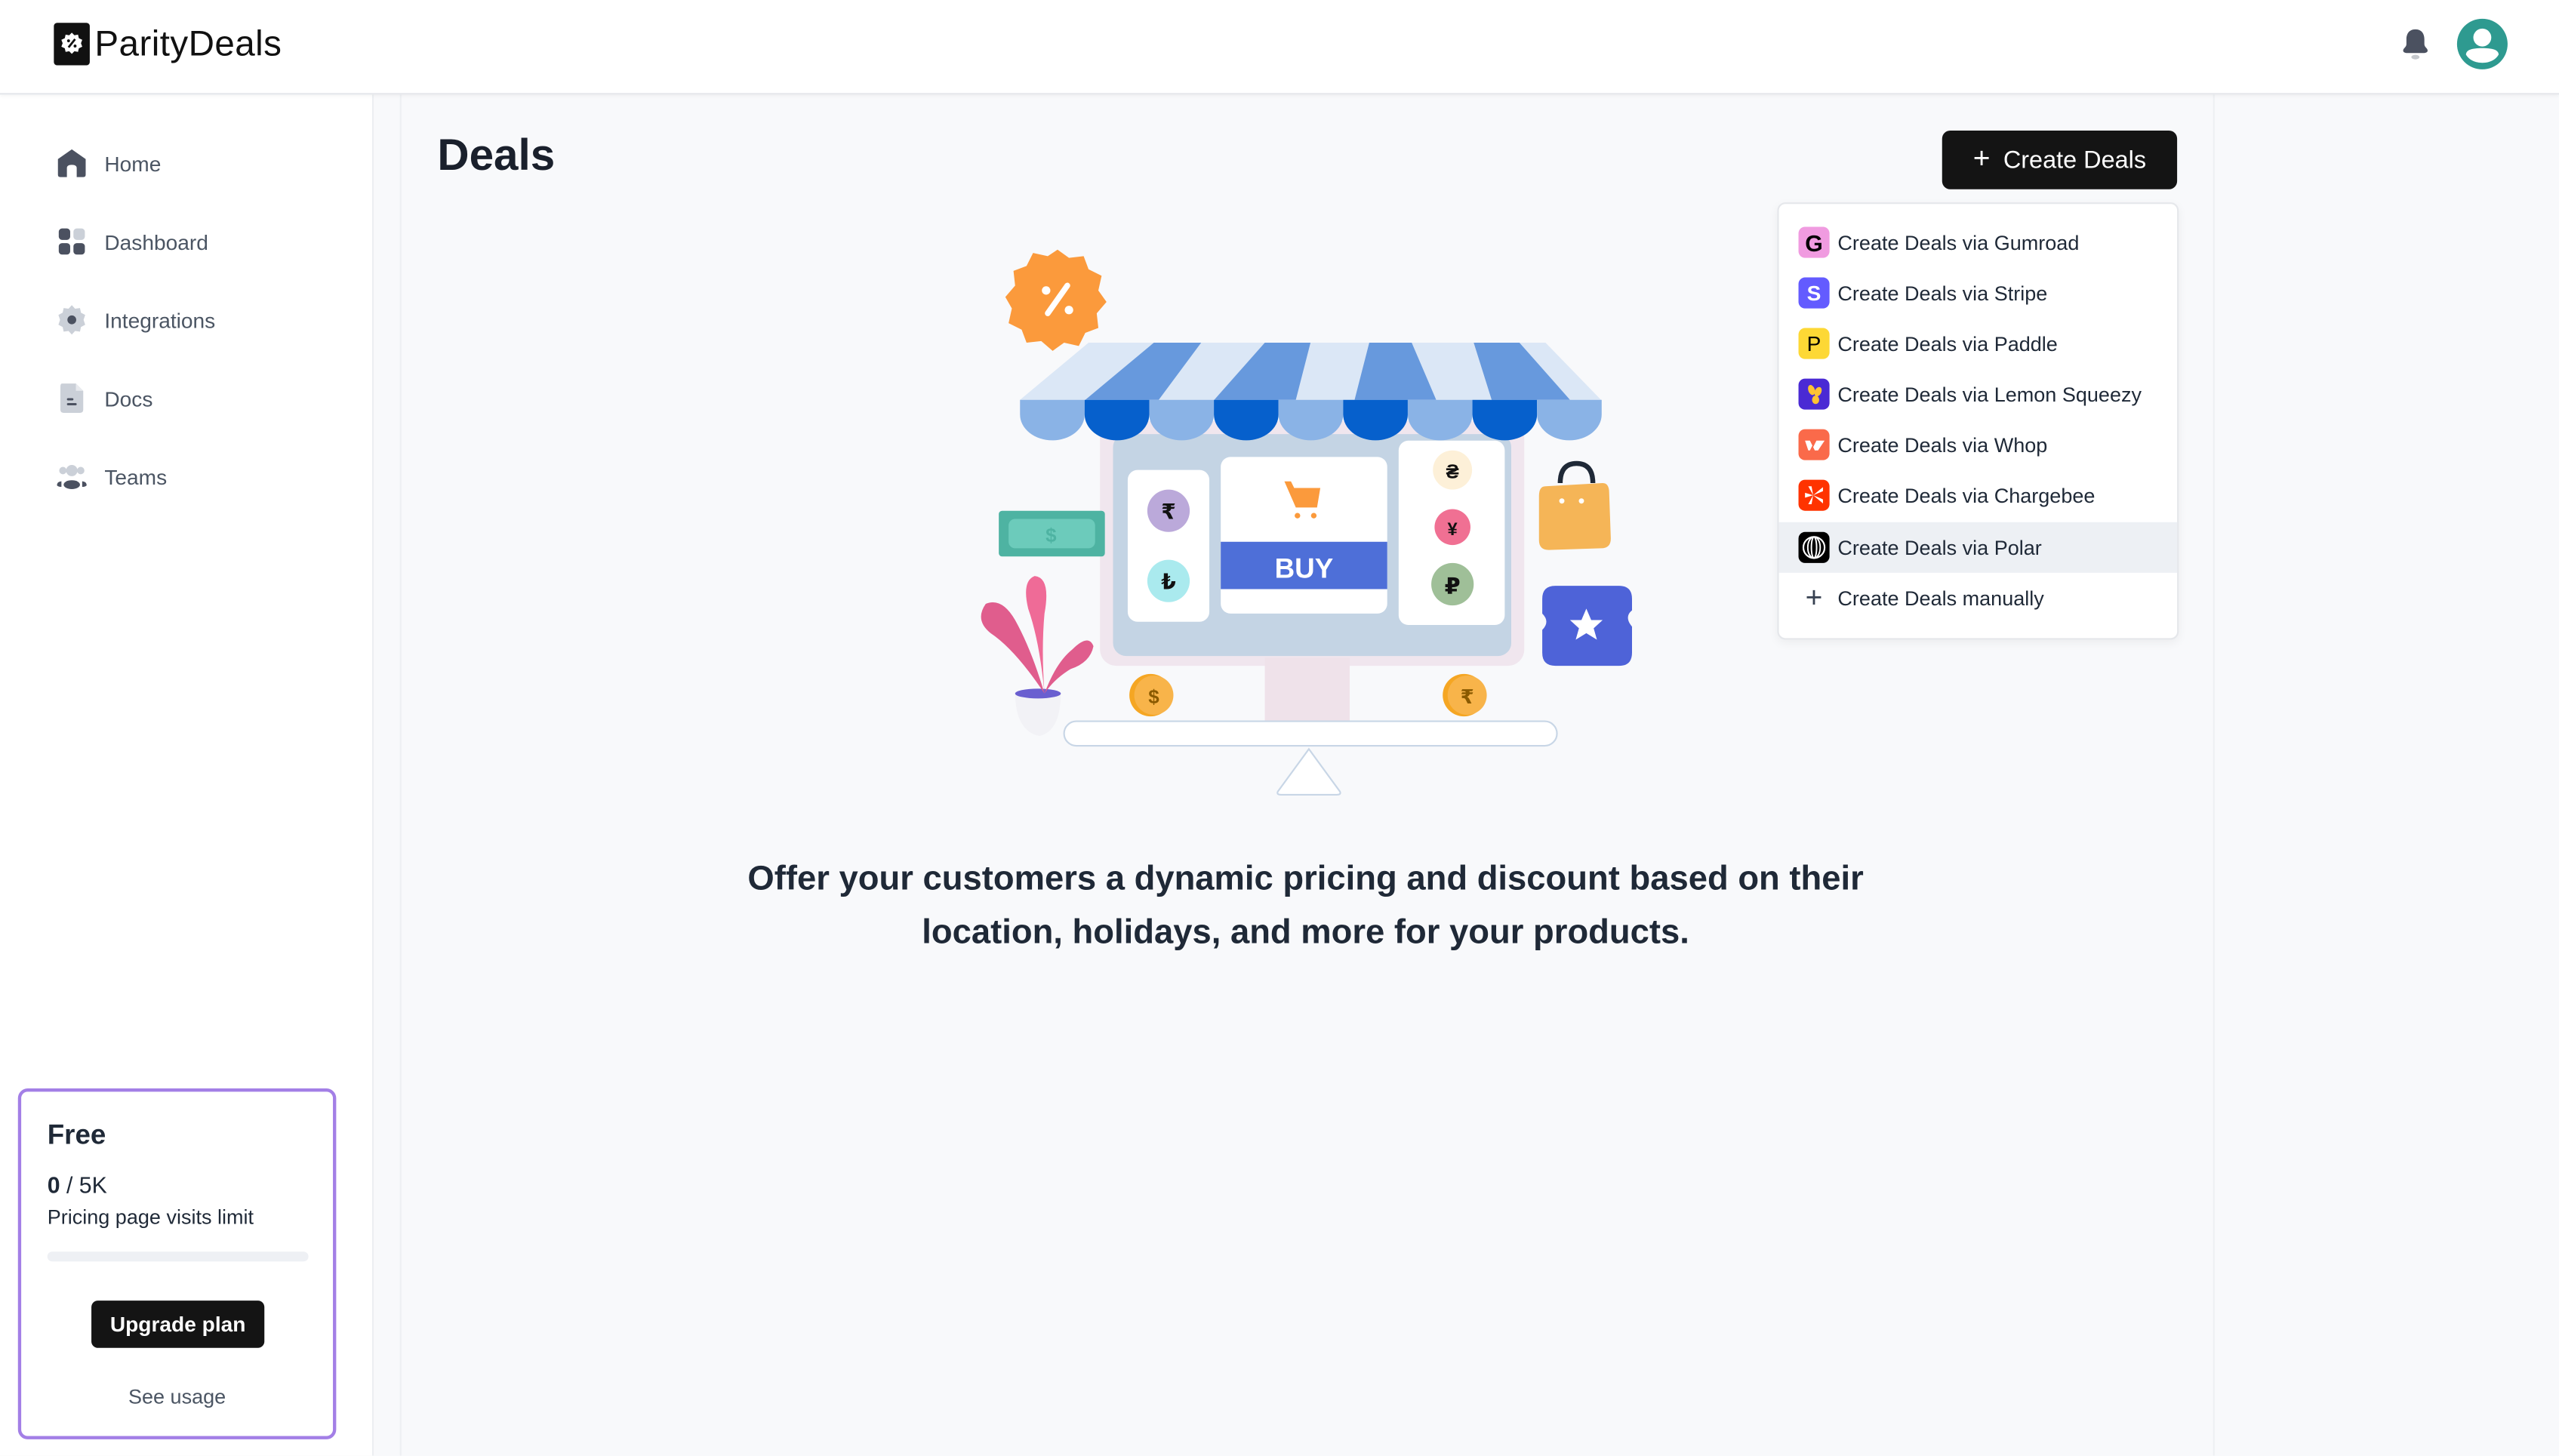 This screenshot has height=1456, width=2559. Describe the element at coordinates (1587, 626) in the screenshot. I see `star-ticket-icon` at that location.